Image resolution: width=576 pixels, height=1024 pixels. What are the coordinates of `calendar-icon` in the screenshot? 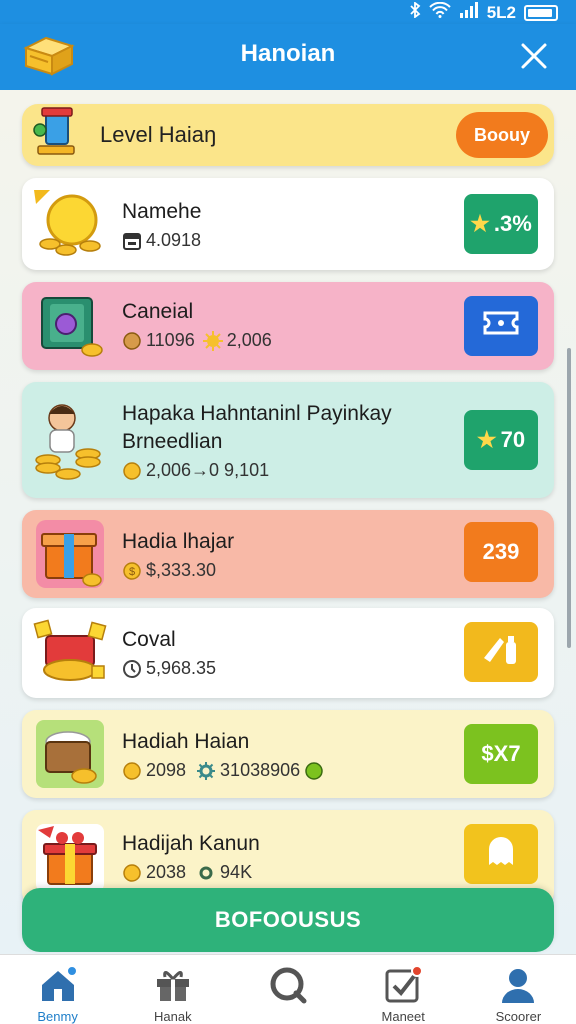 It's located at (132, 241).